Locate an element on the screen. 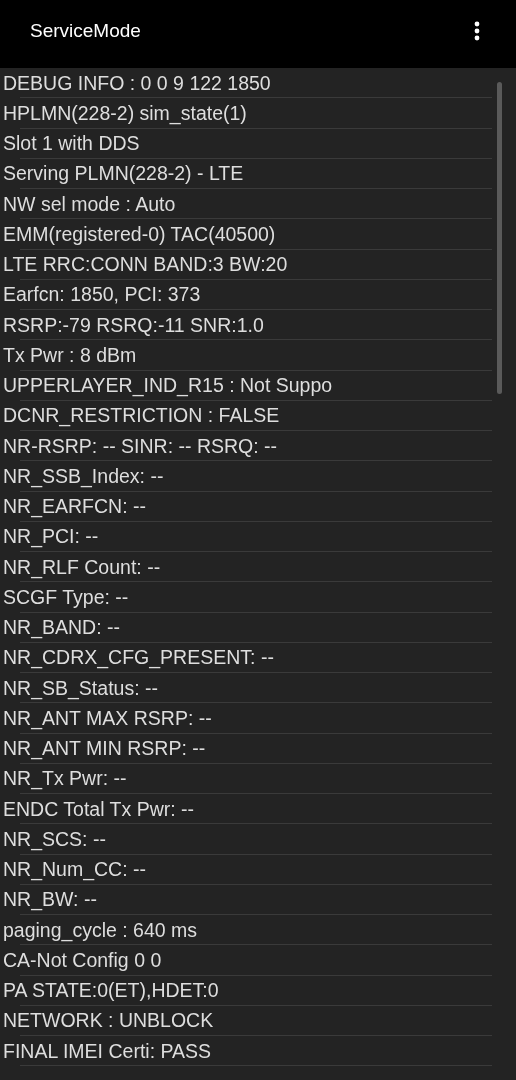 The width and height of the screenshot is (516, 1080). info-line: NR_BAND: -- is located at coordinates (61, 628).